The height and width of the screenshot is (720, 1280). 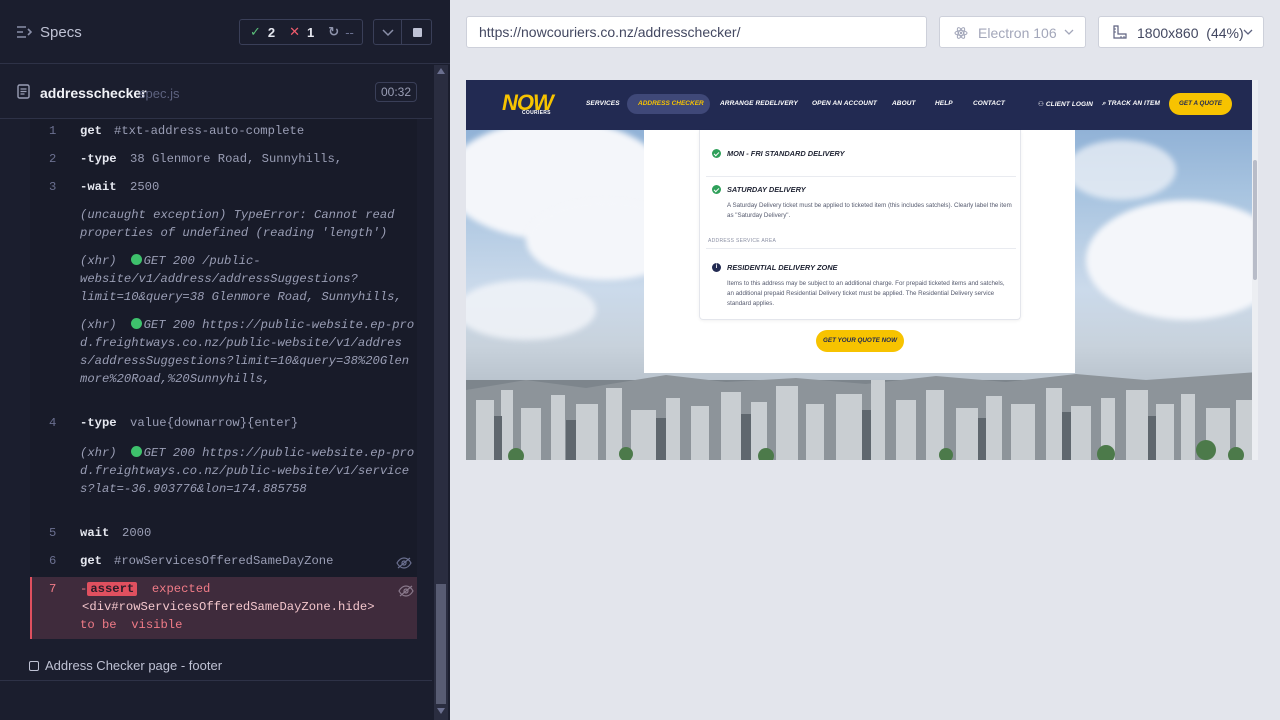 I want to click on checkbox-icon, so click(x=34, y=666).